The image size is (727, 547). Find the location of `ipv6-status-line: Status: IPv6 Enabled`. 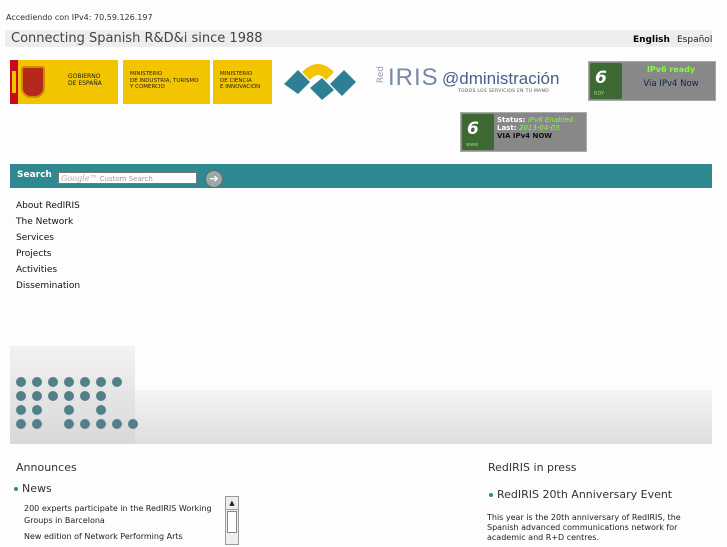

ipv6-status-line: Status: IPv6 Enabled is located at coordinates (535, 120).